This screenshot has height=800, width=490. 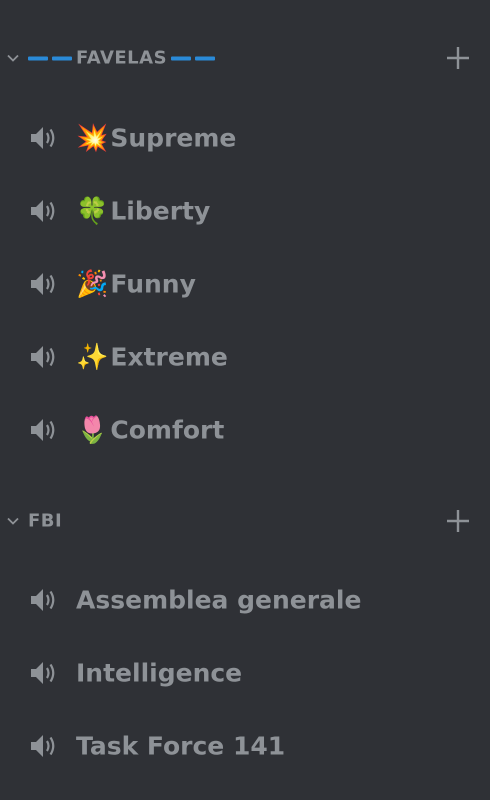 I want to click on channel-label: 🍀 Liberty, so click(x=143, y=211).